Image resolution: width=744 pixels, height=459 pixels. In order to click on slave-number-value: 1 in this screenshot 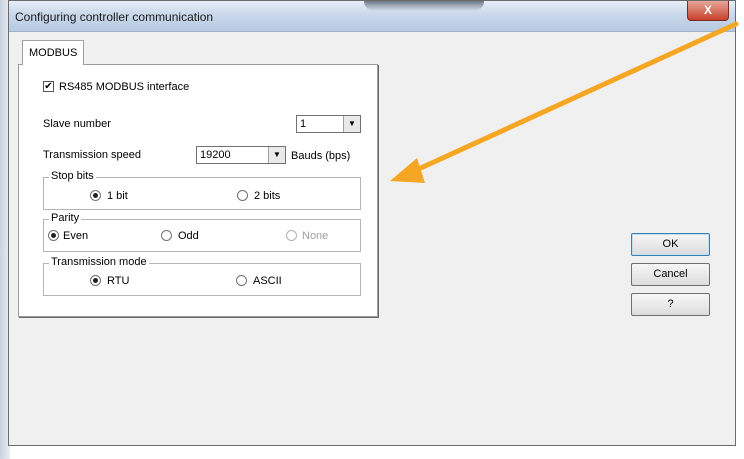, I will do `click(303, 124)`.